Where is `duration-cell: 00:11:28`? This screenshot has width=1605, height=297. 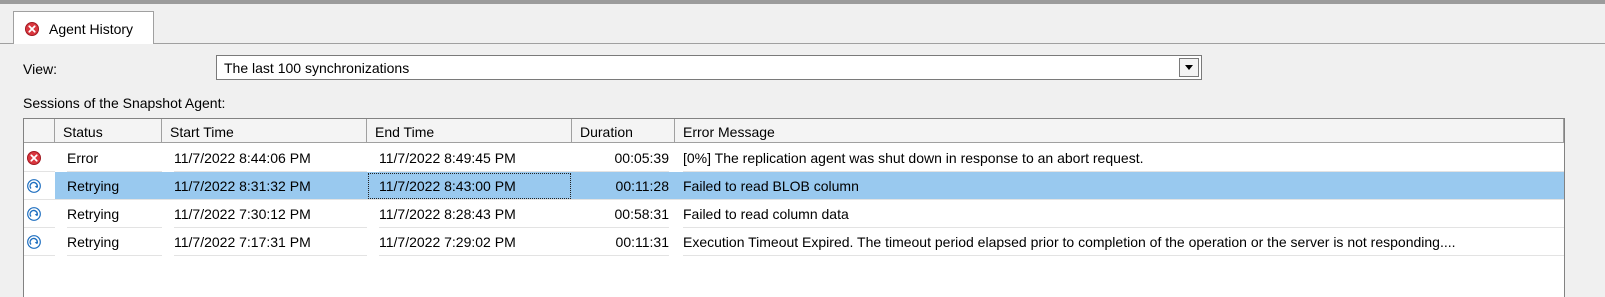 duration-cell: 00:11:28 is located at coordinates (620, 186).